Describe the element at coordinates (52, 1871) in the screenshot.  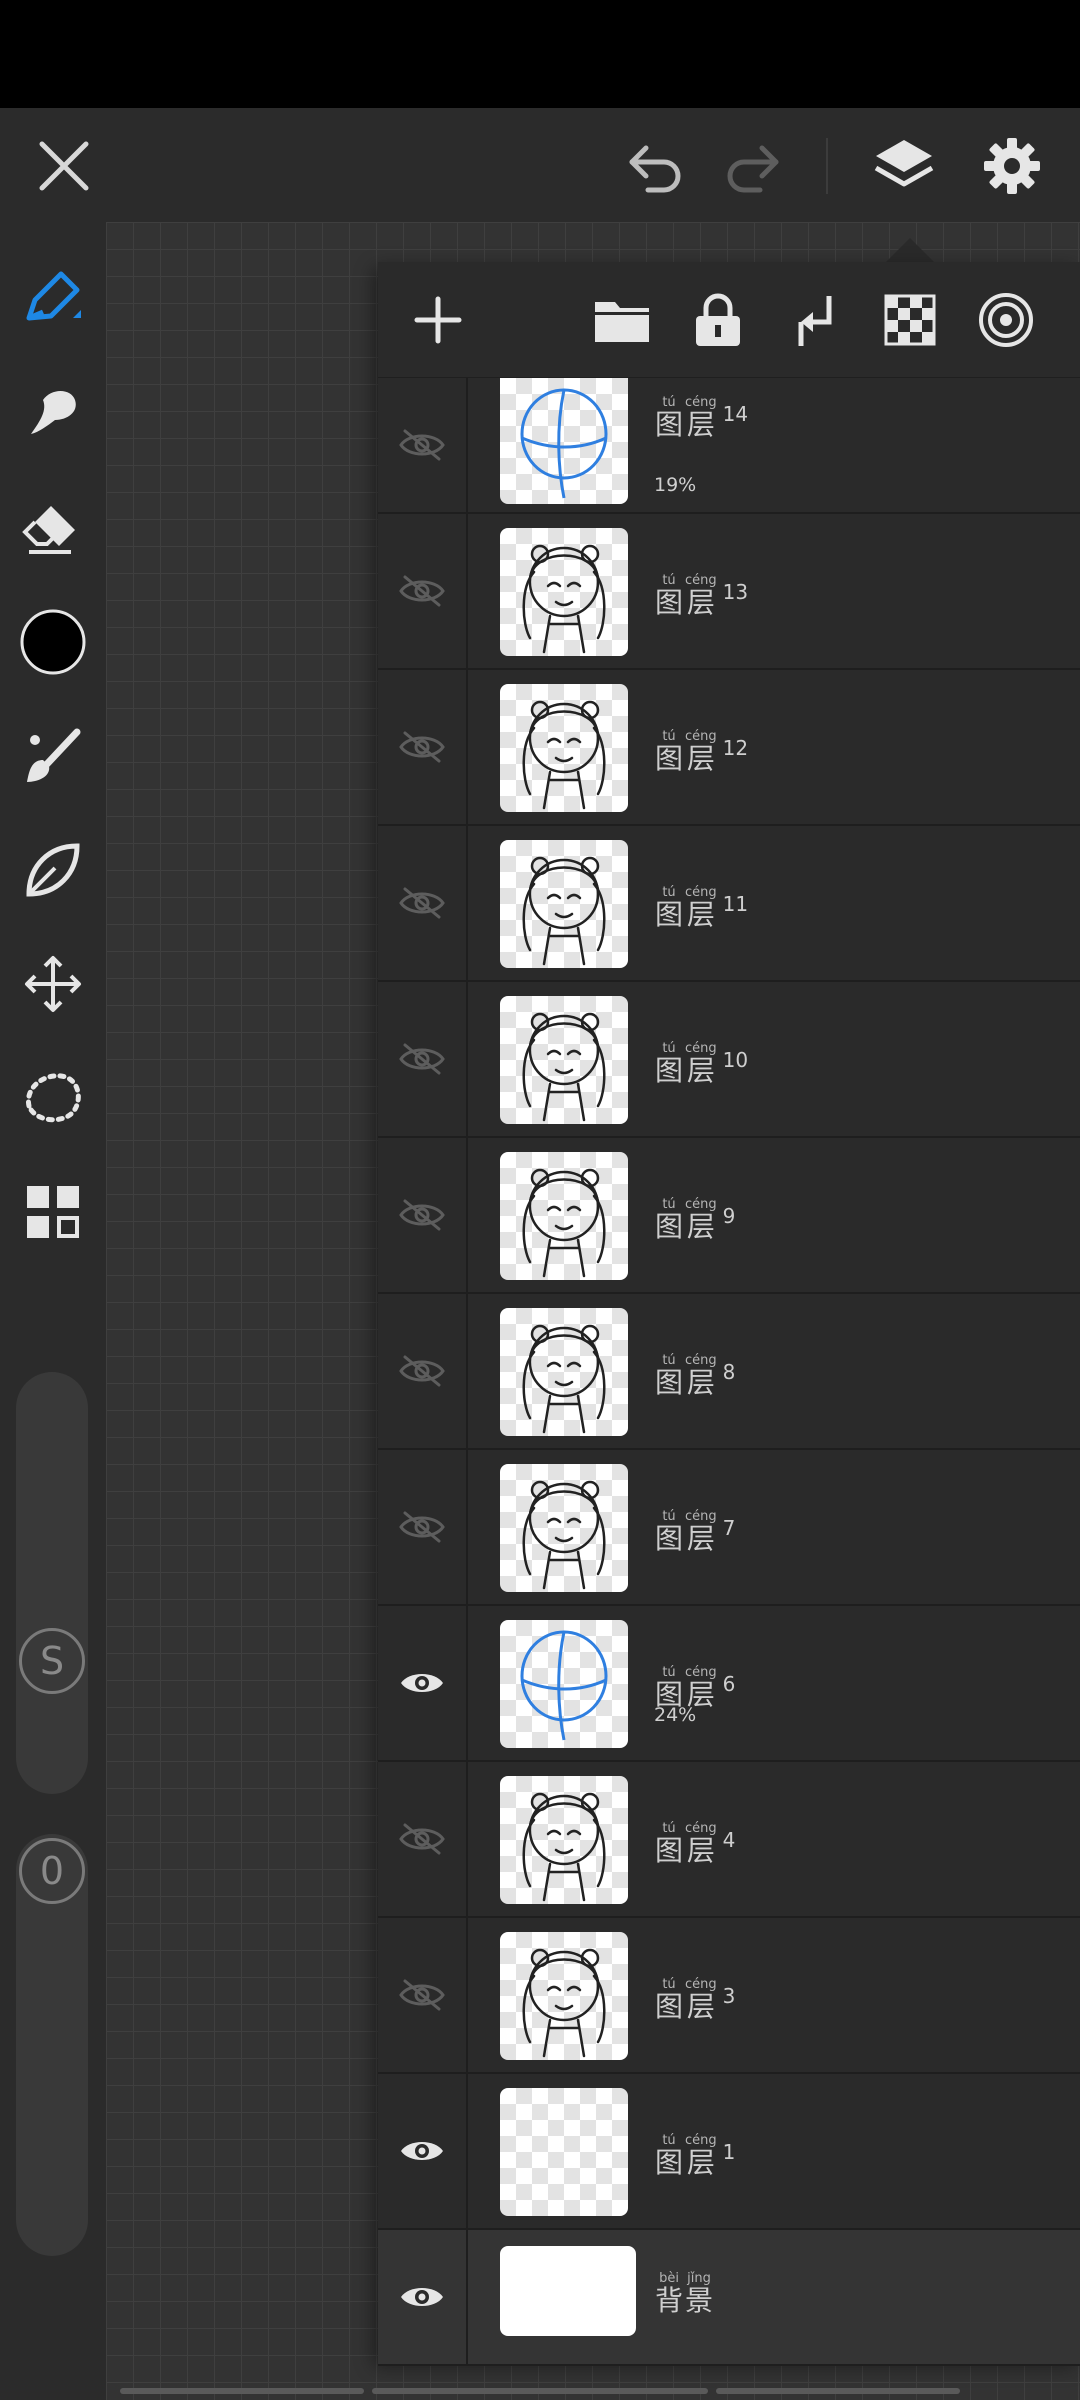
I see `brush-opacity-knob: 0` at that location.